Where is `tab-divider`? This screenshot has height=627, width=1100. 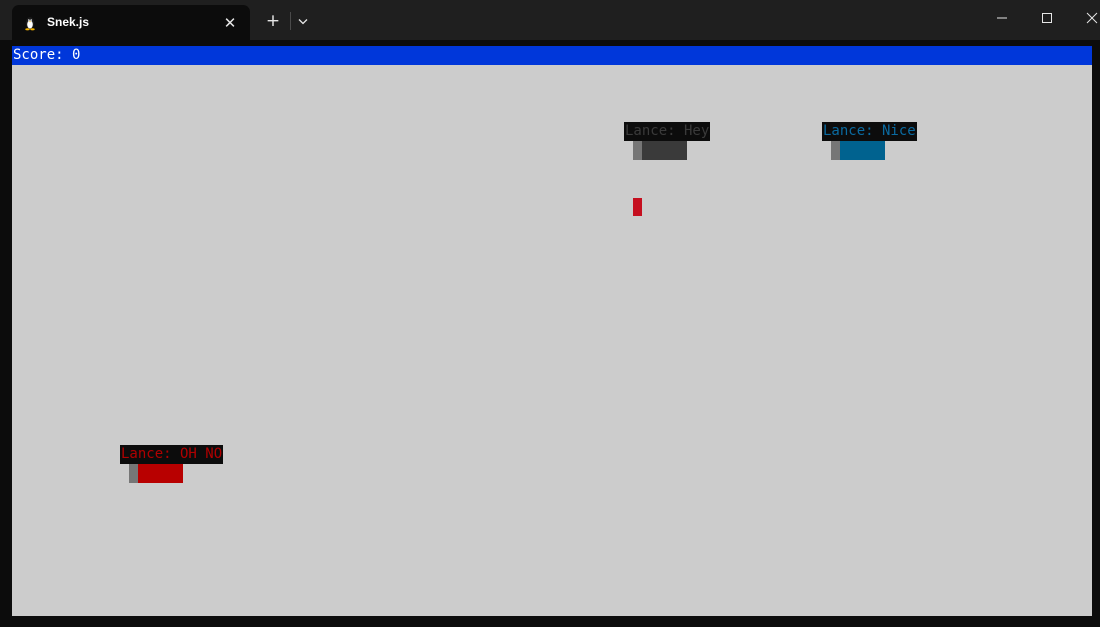 tab-divider is located at coordinates (290, 21).